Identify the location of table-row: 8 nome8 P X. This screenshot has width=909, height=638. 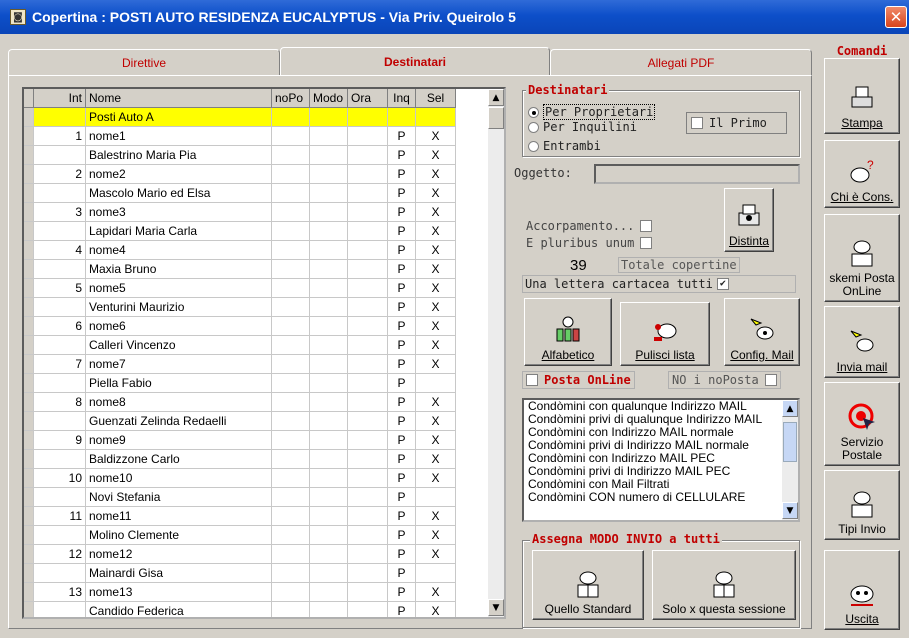
(240, 402).